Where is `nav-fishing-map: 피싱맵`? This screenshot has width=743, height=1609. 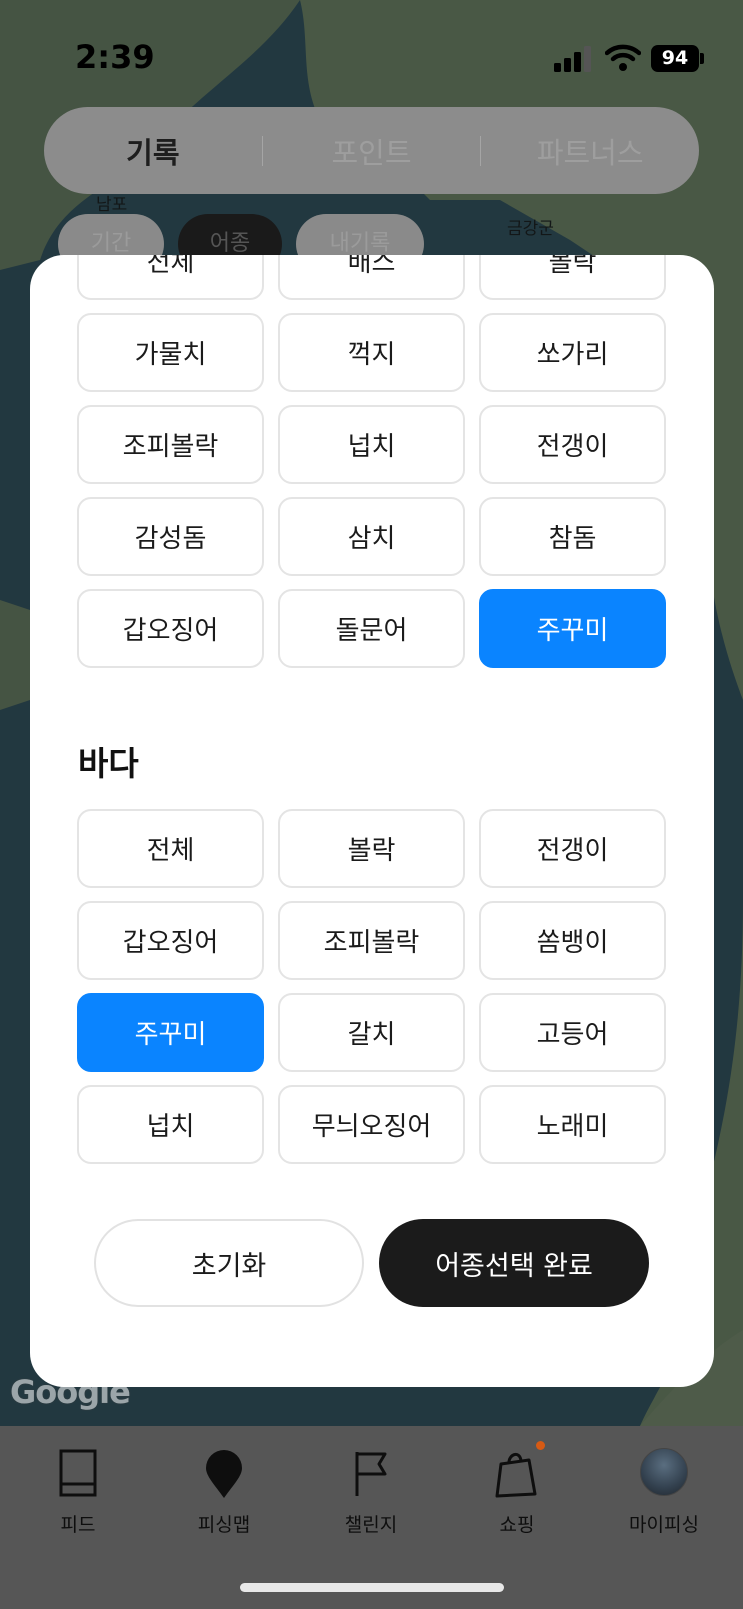 nav-fishing-map: 피싱맵 is located at coordinates (224, 1492).